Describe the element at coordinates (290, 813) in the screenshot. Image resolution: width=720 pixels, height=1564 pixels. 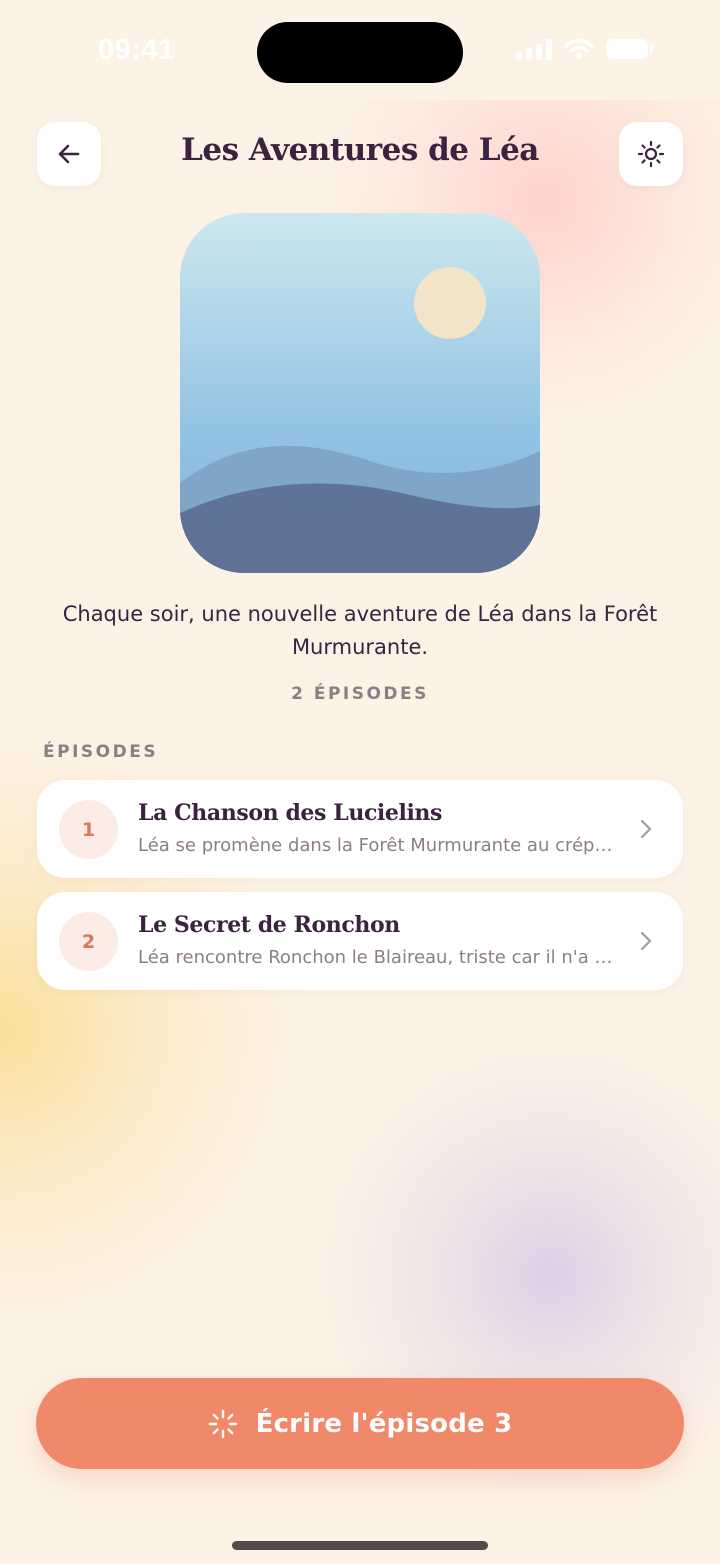
I see `episode-title: La Chanson des Lucielins` at that location.